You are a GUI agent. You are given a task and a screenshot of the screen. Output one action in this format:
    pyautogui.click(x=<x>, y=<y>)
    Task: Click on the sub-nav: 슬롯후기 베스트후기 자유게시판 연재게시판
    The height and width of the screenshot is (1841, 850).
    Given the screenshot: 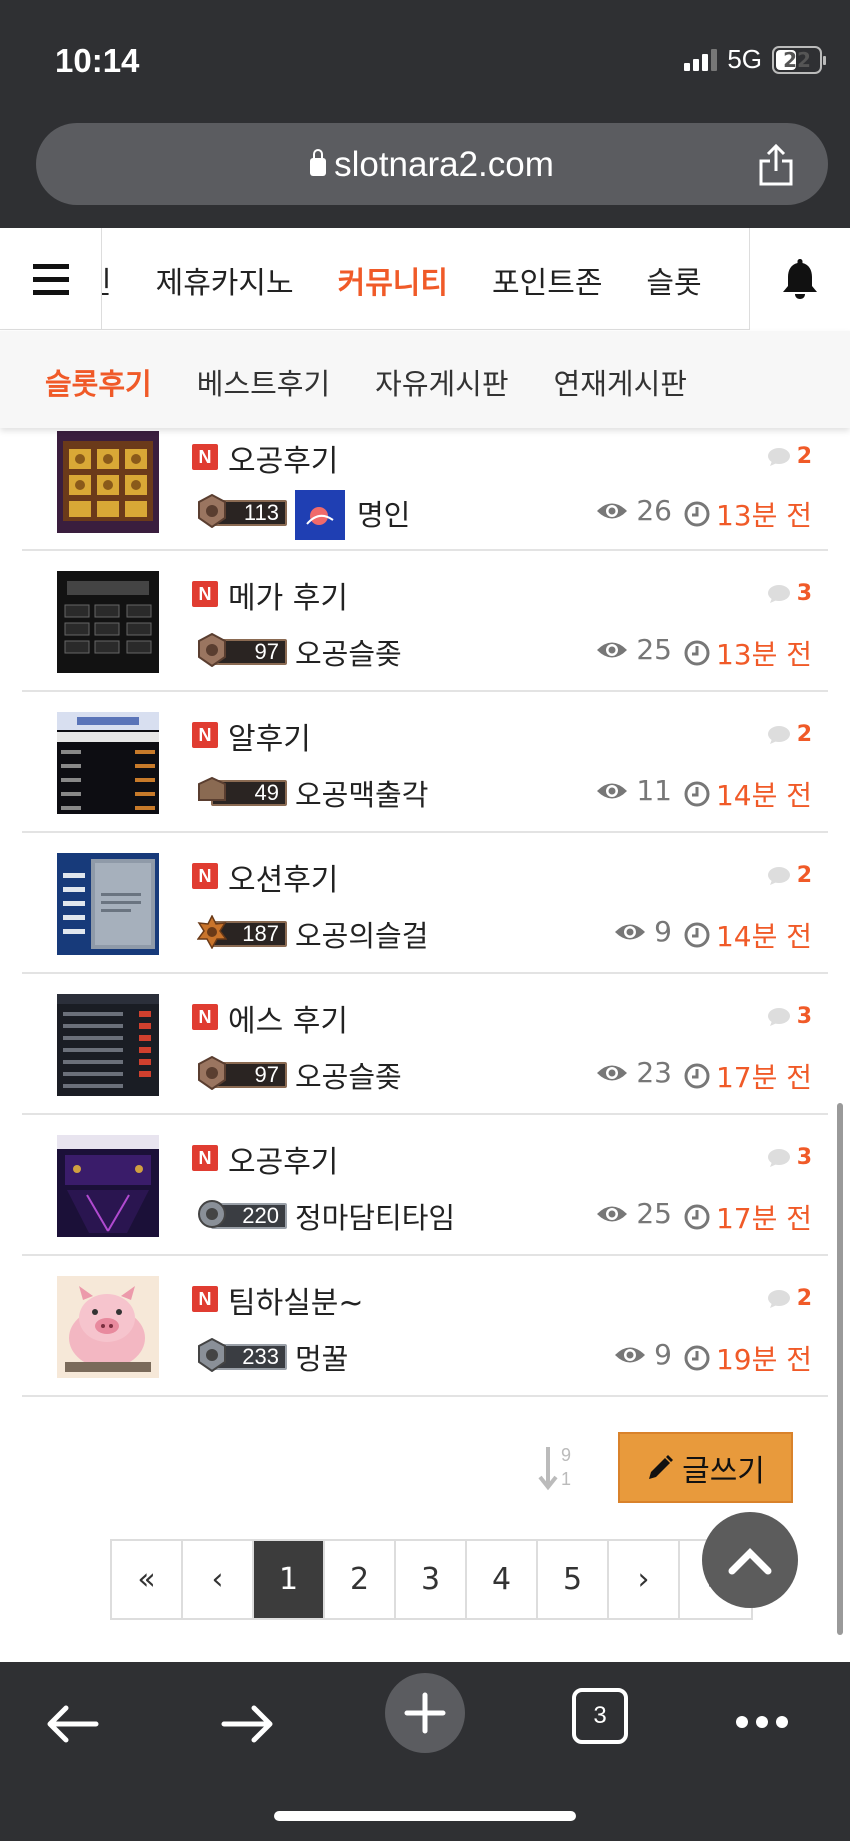 What is the action you would take?
    pyautogui.click(x=425, y=379)
    